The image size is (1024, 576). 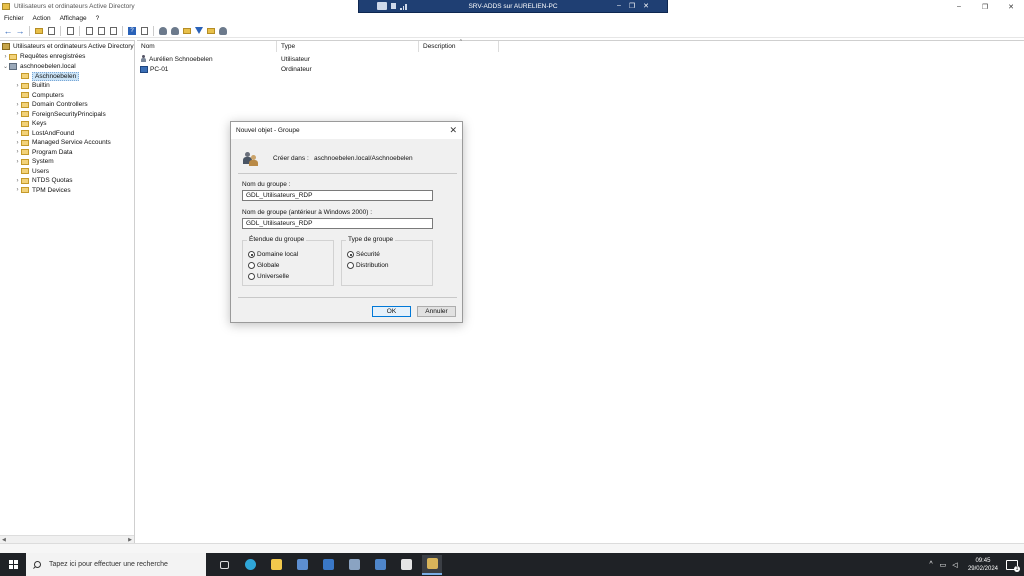 I want to click on menu-help: ?, so click(x=98, y=18).